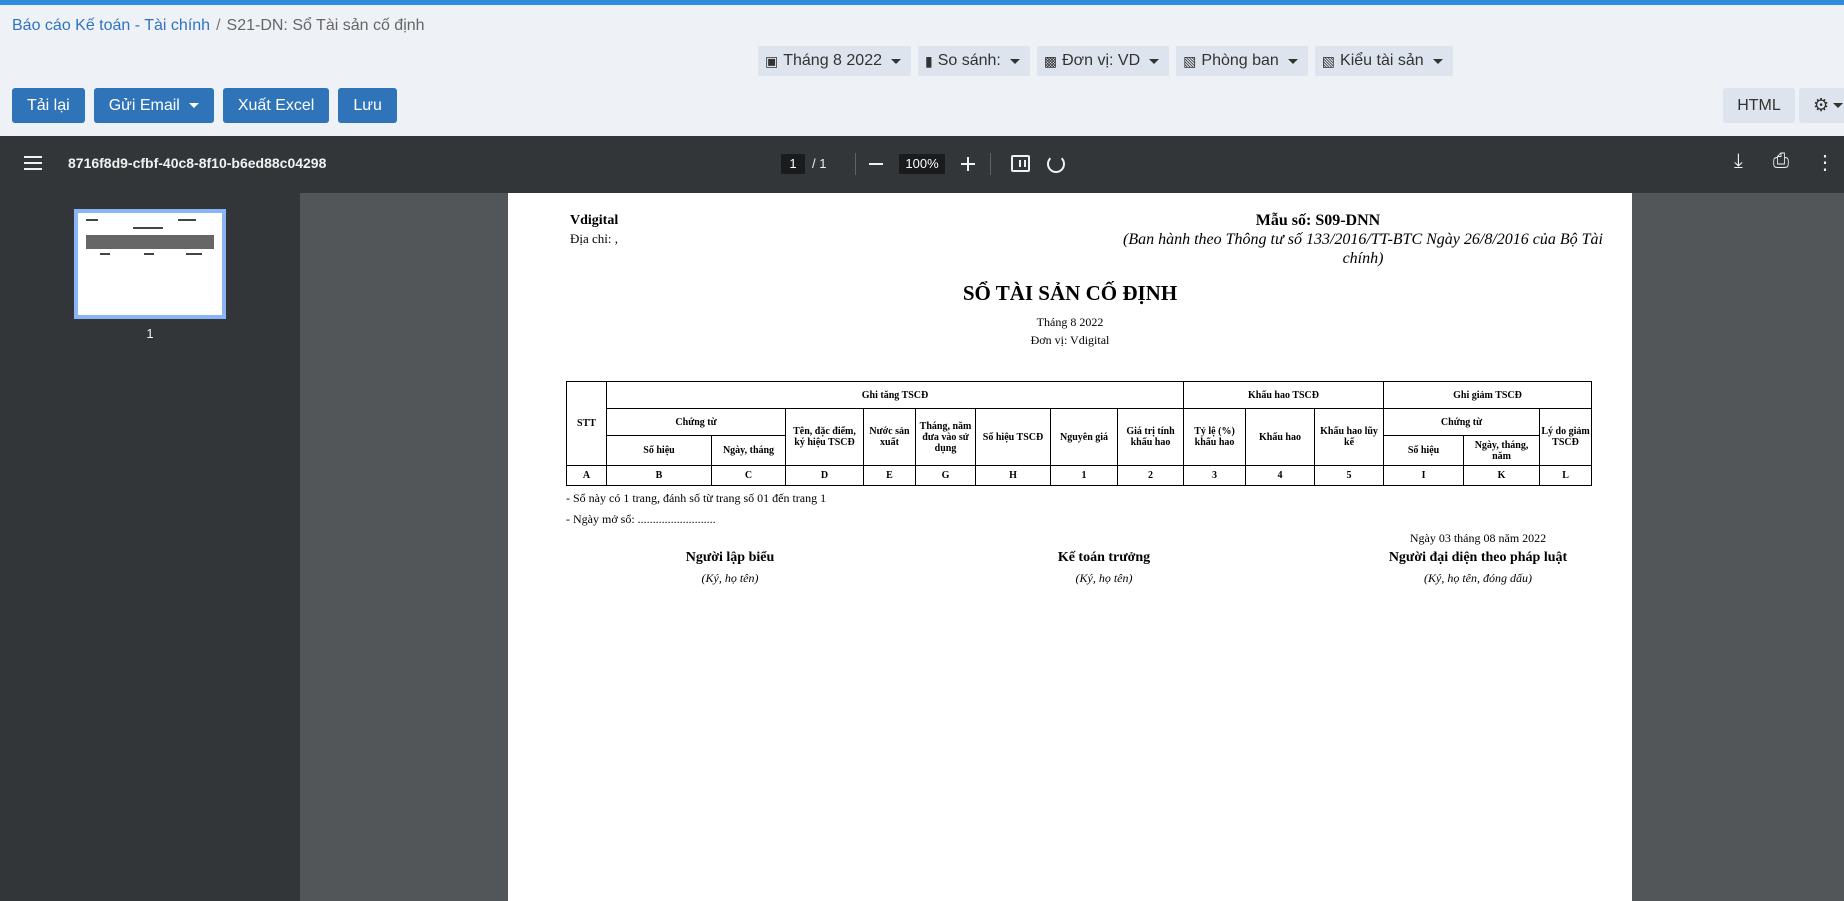 The width and height of the screenshot is (1844, 901). What do you see at coordinates (659, 475) in the screenshot?
I see `column-code: B` at bounding box center [659, 475].